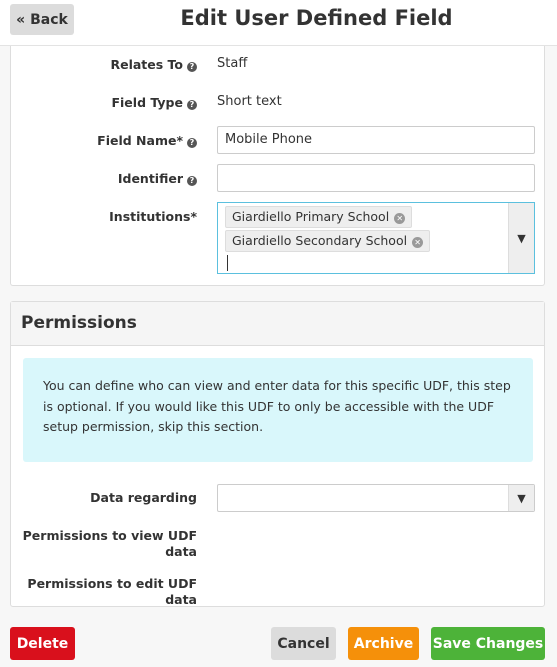  Describe the element at coordinates (112, 591) in the screenshot. I see `edit-permissions-label: Permissions to edit UDF data` at that location.